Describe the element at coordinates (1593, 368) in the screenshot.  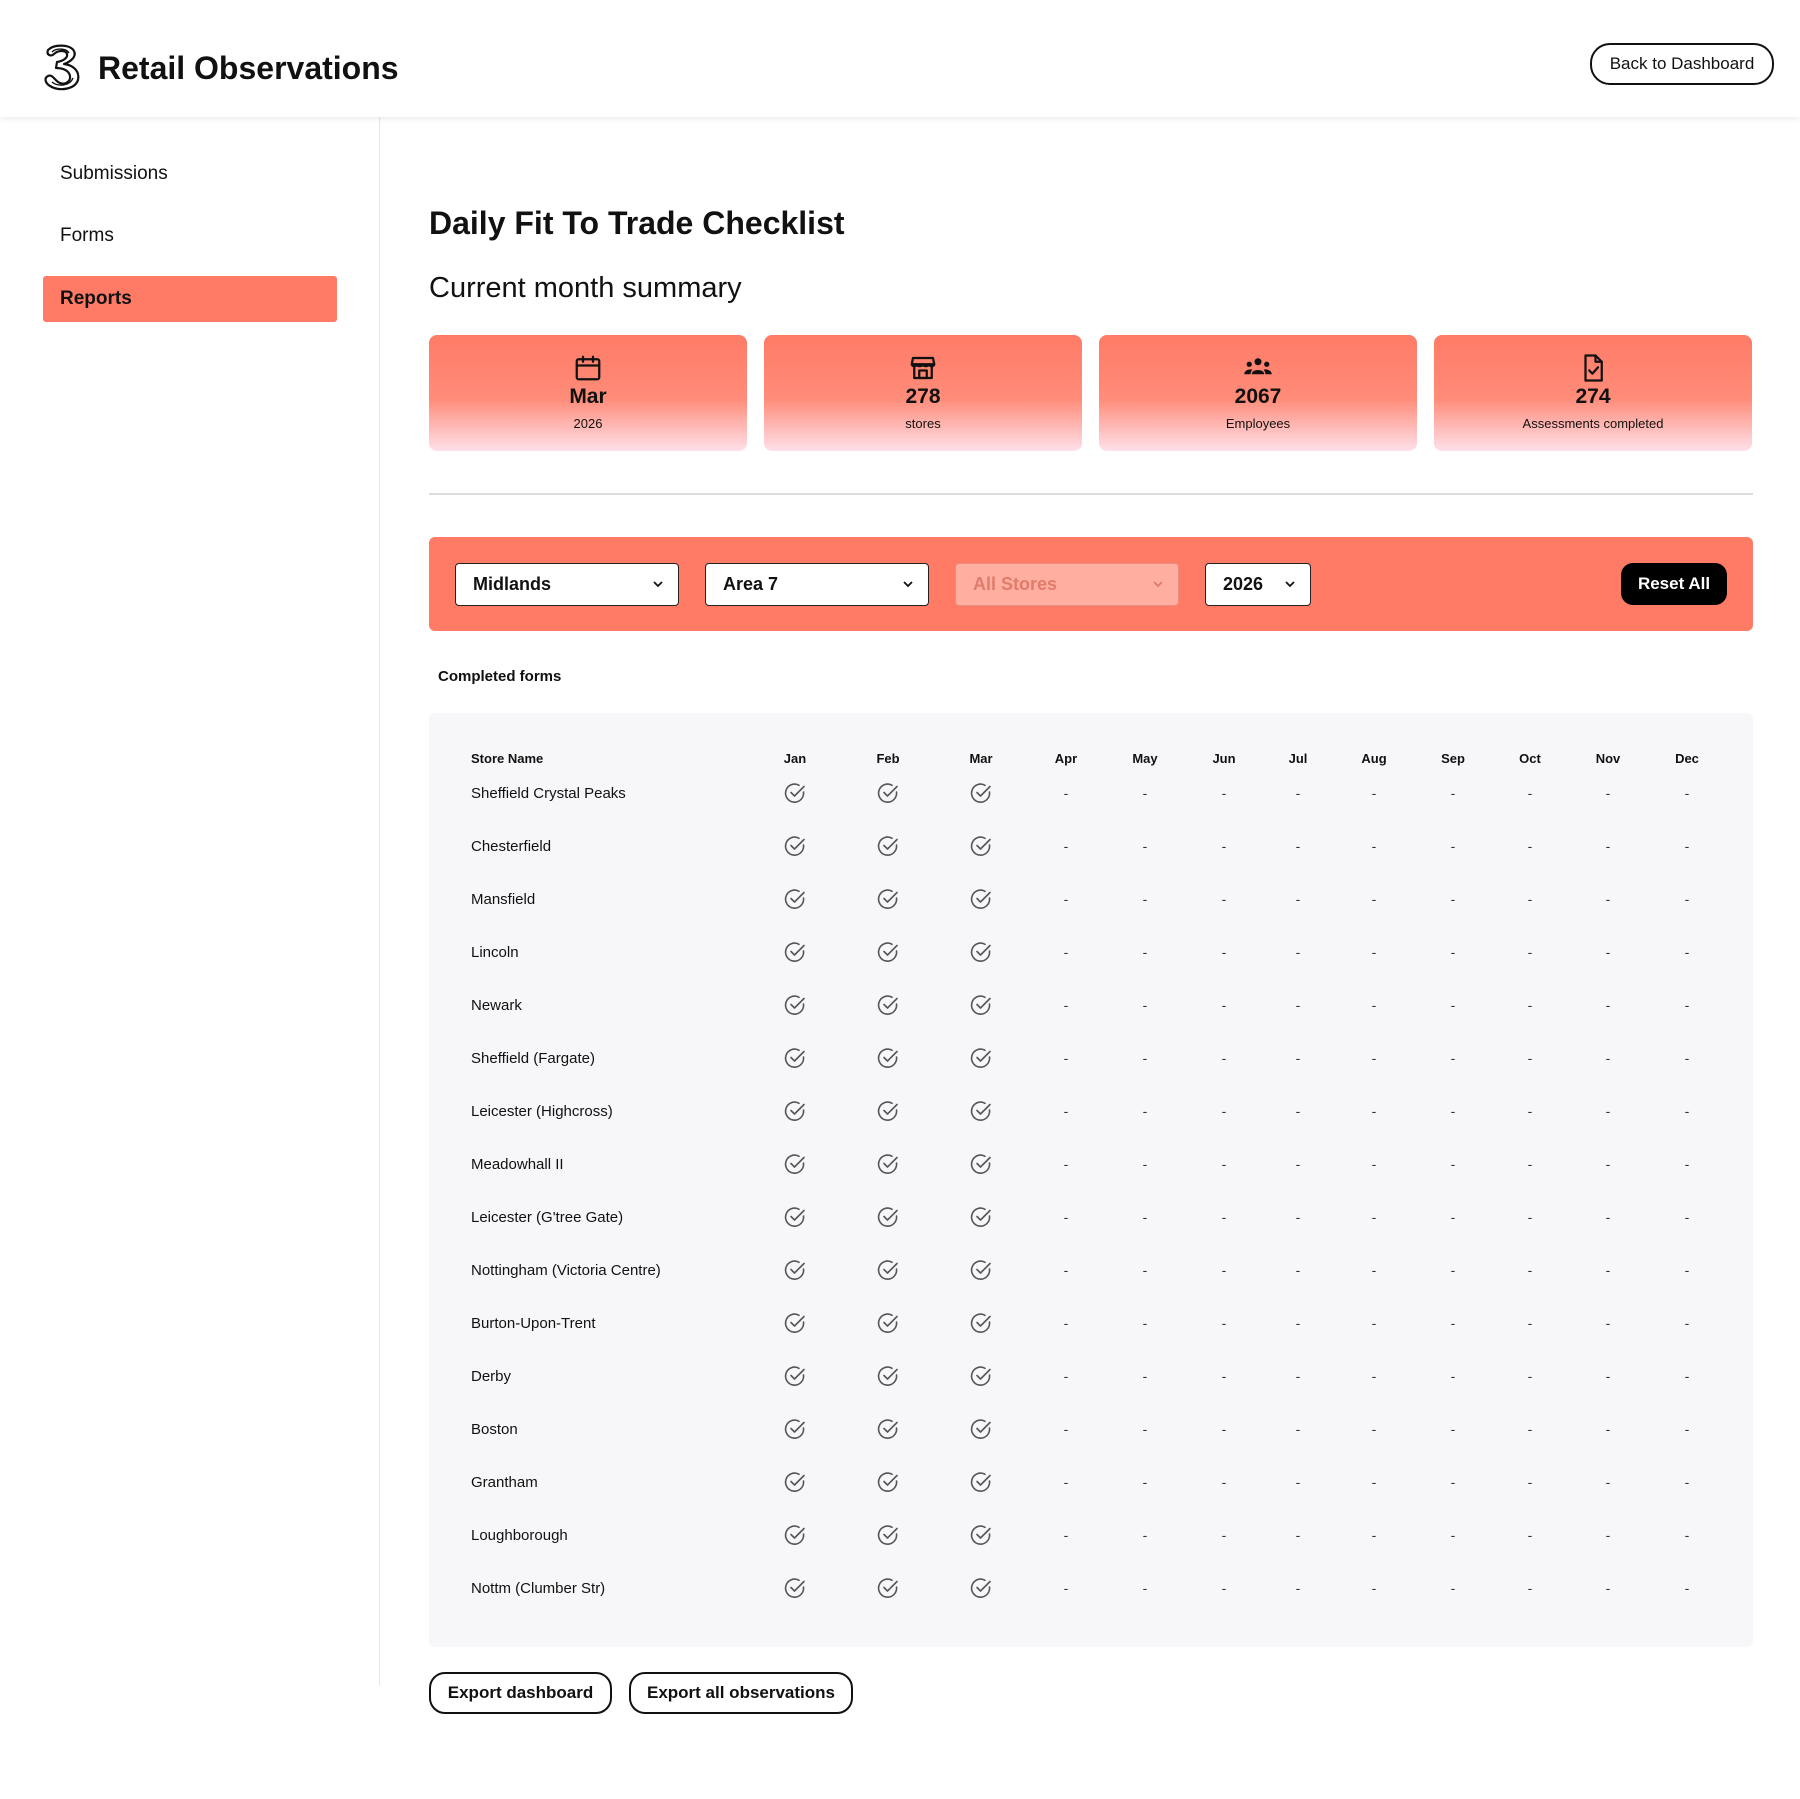
I see `file-check-icon` at that location.